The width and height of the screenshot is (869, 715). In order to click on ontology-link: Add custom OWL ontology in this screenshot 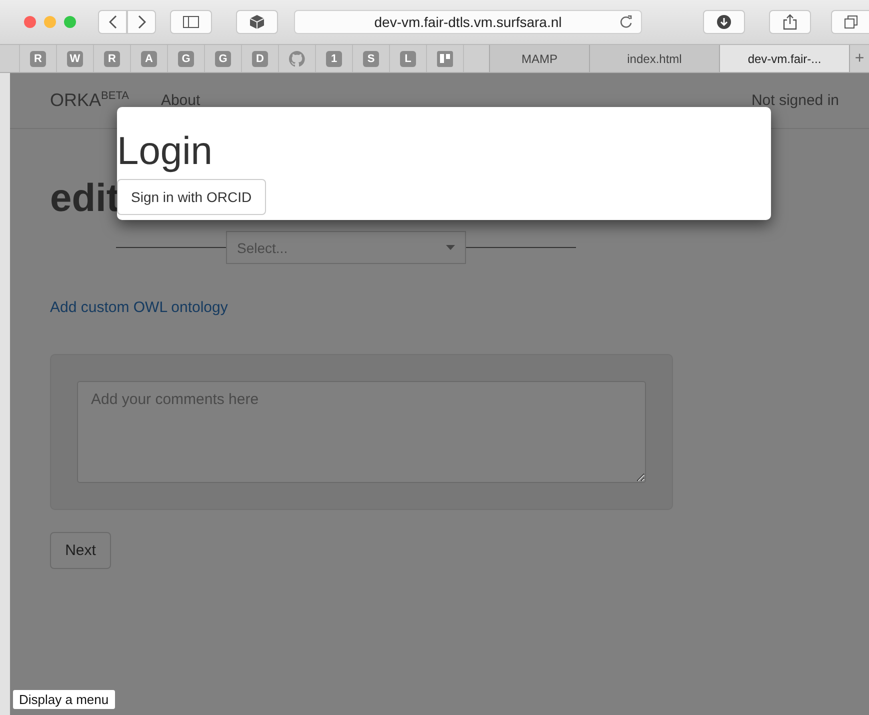, I will do `click(139, 307)`.